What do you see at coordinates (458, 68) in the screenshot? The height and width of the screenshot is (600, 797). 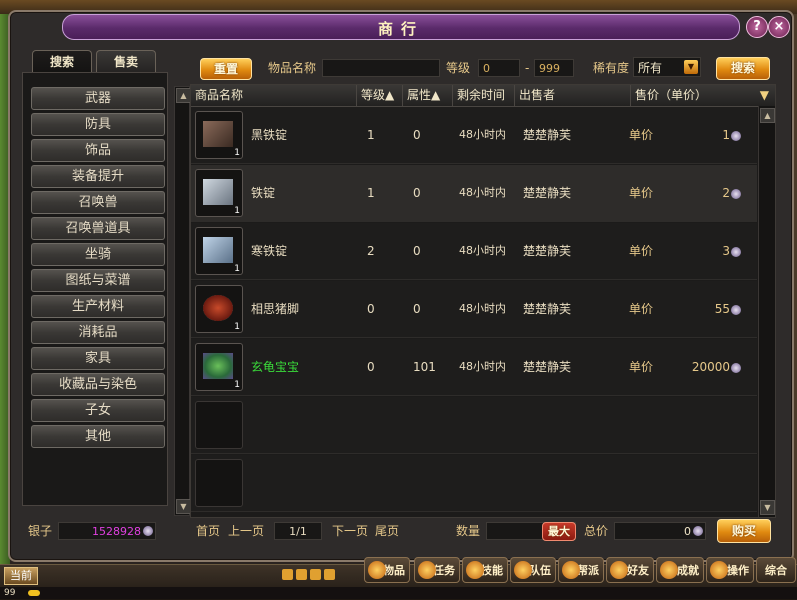 I see `level-label: 等级` at bounding box center [458, 68].